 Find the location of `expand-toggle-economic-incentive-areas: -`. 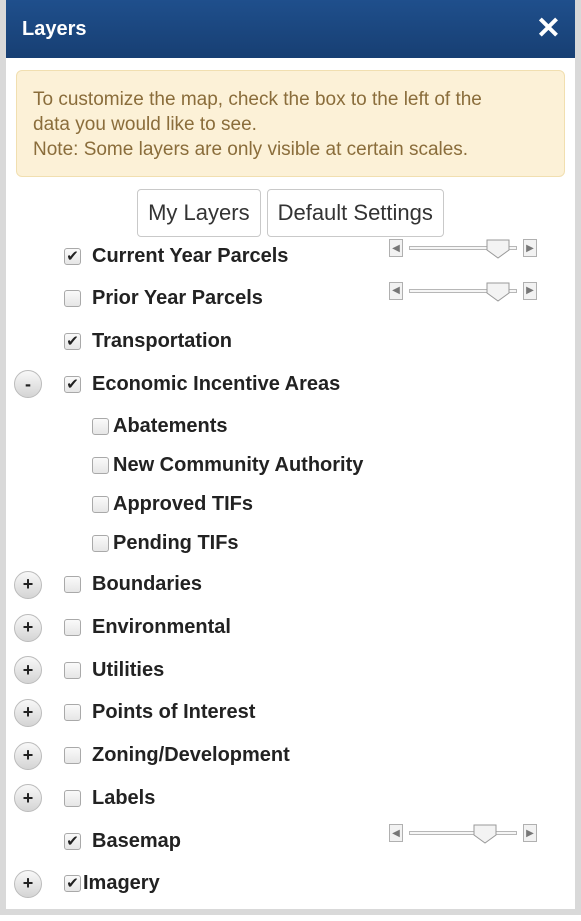

expand-toggle-economic-incentive-areas: - is located at coordinates (28, 384).